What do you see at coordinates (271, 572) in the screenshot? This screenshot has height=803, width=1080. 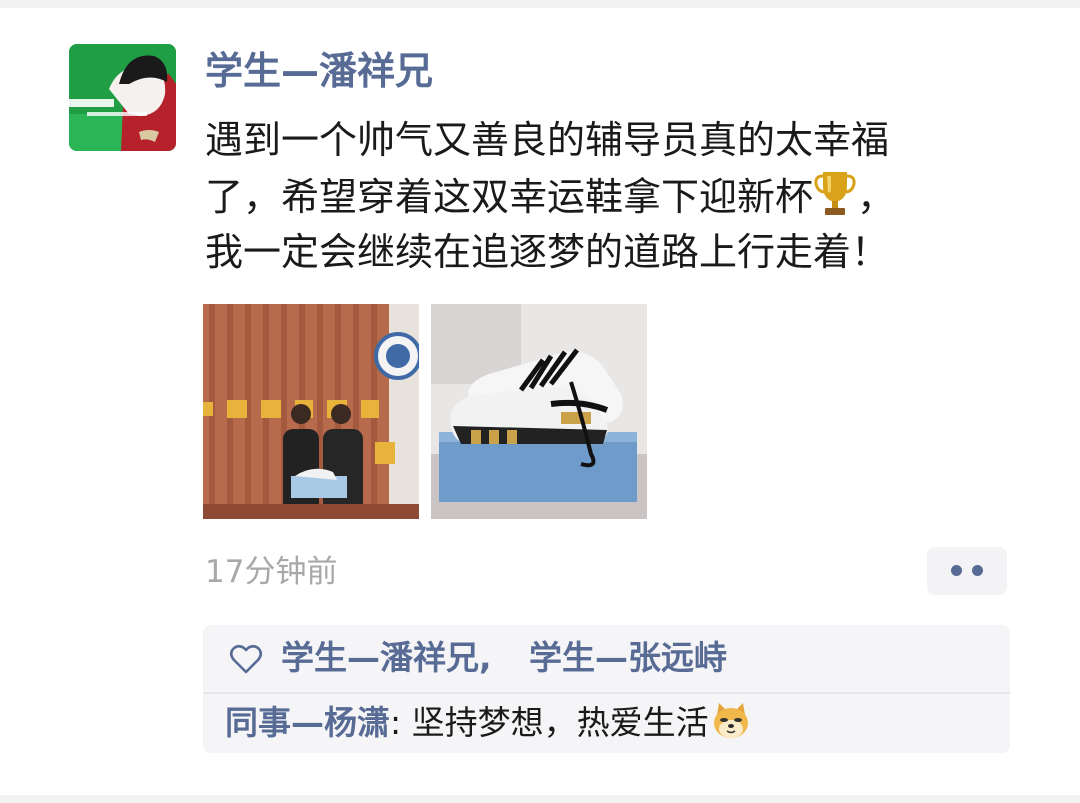 I see `post-time: 17分钟前` at bounding box center [271, 572].